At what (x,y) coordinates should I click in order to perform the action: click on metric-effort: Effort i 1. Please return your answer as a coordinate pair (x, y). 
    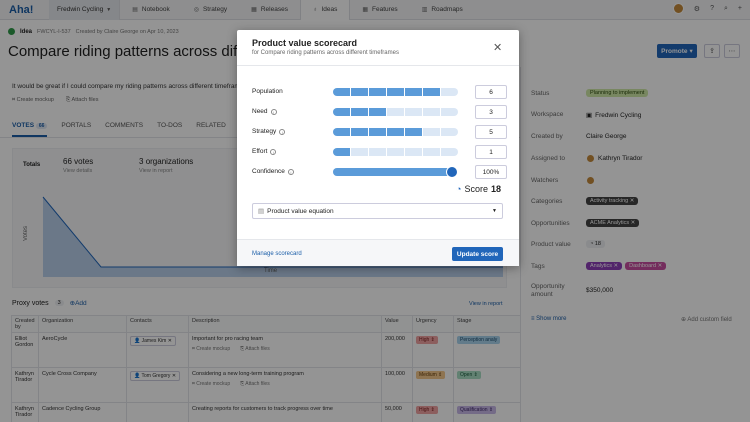
    Looking at the image, I should click on (379, 152).